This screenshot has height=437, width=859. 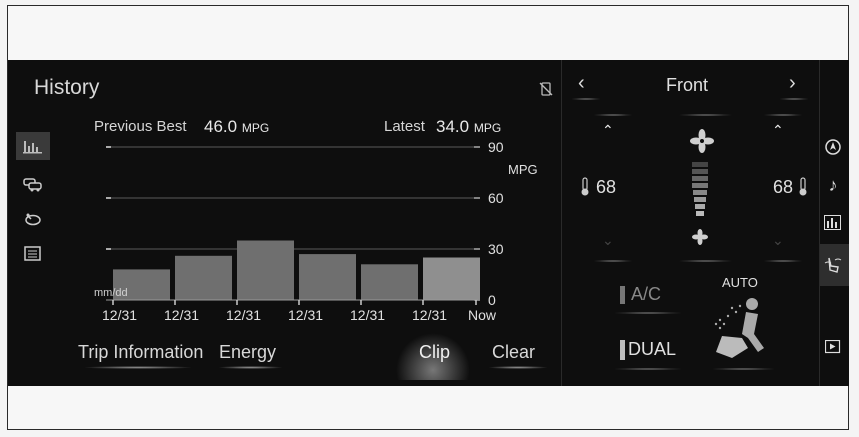 I want to click on info-app-button, so click(x=833, y=223).